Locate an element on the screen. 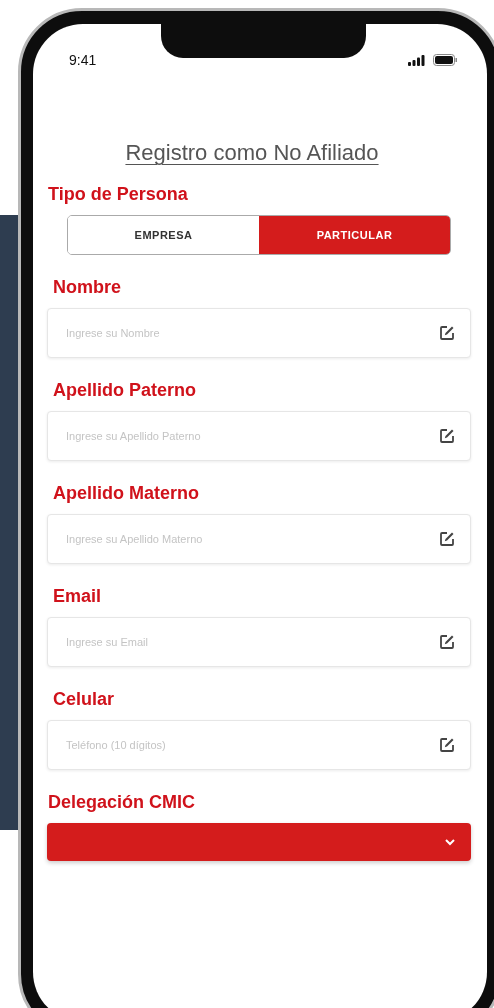  battery-icon is located at coordinates (445, 60).